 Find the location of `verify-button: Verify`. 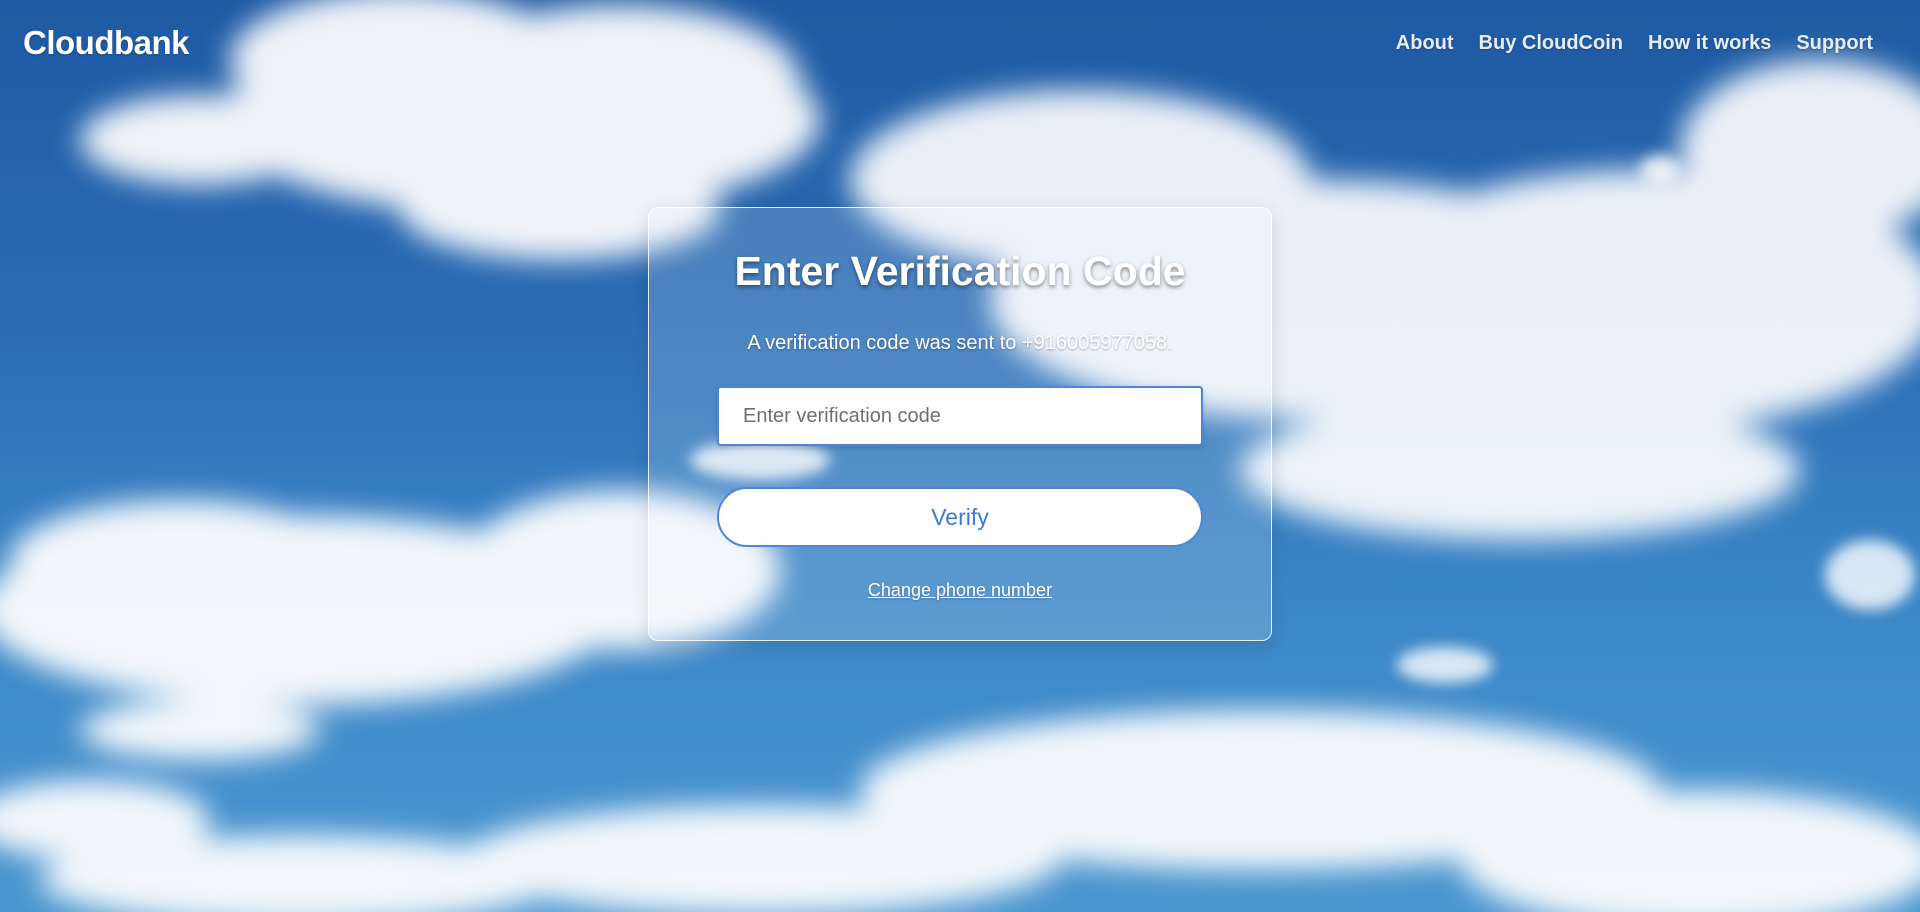

verify-button: Verify is located at coordinates (960, 517).